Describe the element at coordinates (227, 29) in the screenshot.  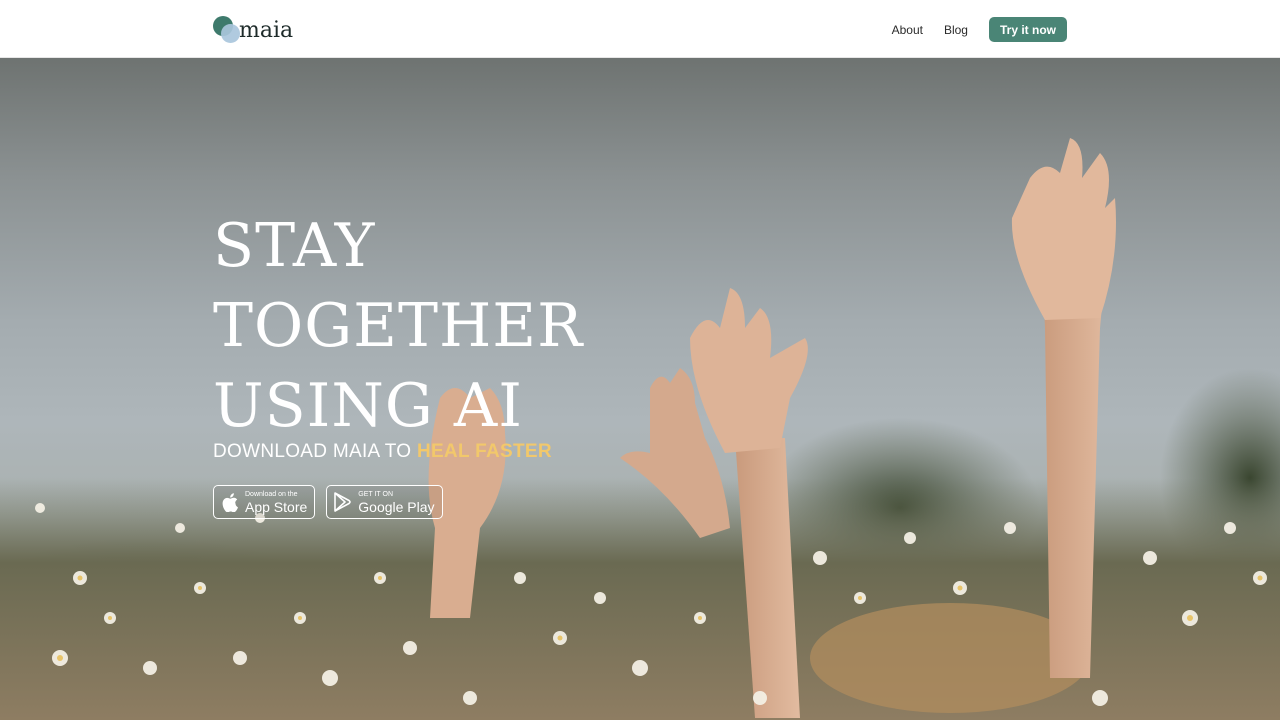
I see `logo-mark-icon` at that location.